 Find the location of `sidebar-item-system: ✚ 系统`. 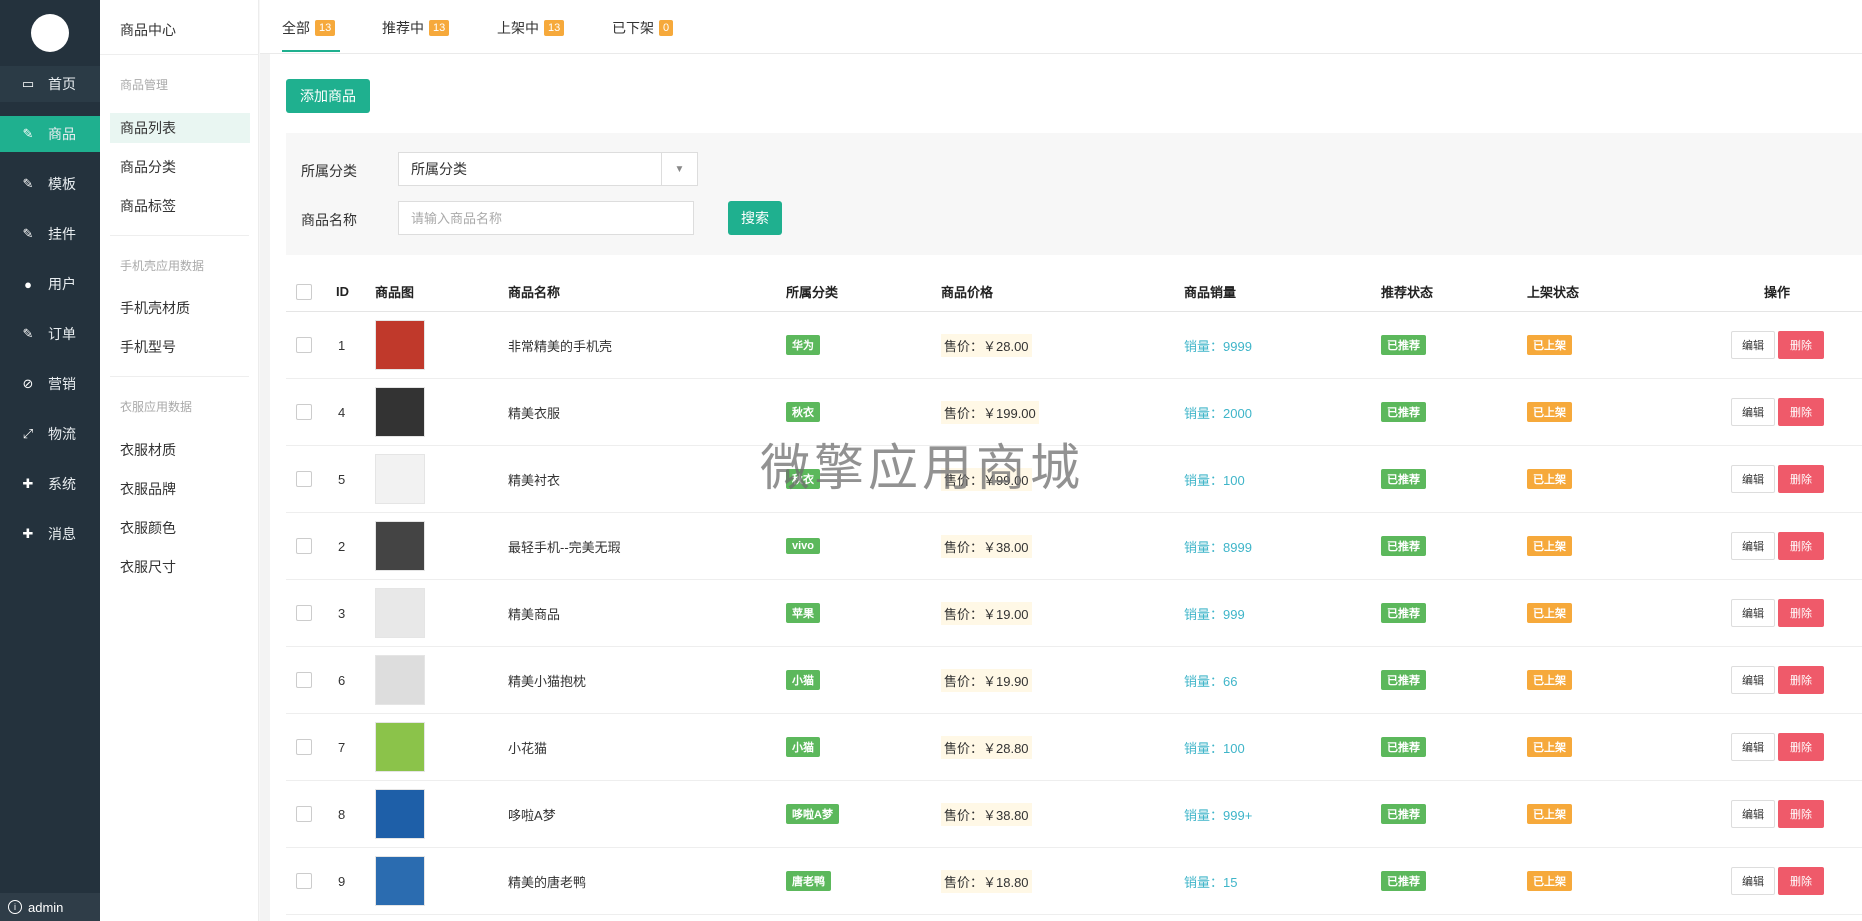

sidebar-item-system: ✚ 系统 is located at coordinates (50, 484).